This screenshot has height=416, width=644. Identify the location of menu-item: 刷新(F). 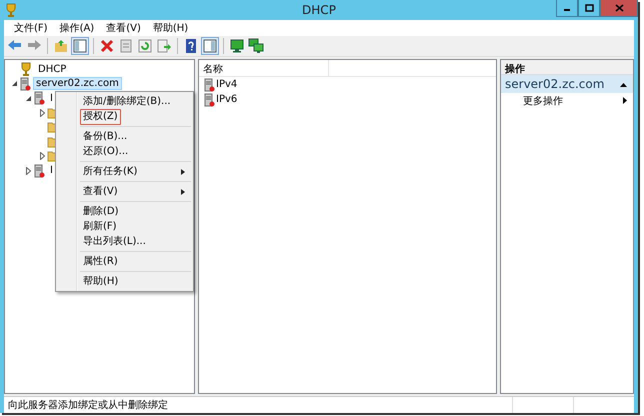
(100, 226).